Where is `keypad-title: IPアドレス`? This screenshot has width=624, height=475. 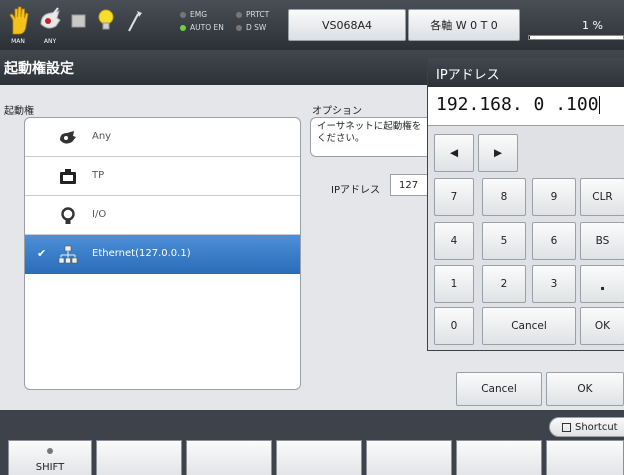
keypad-title: IPアドレス is located at coordinates (526, 72).